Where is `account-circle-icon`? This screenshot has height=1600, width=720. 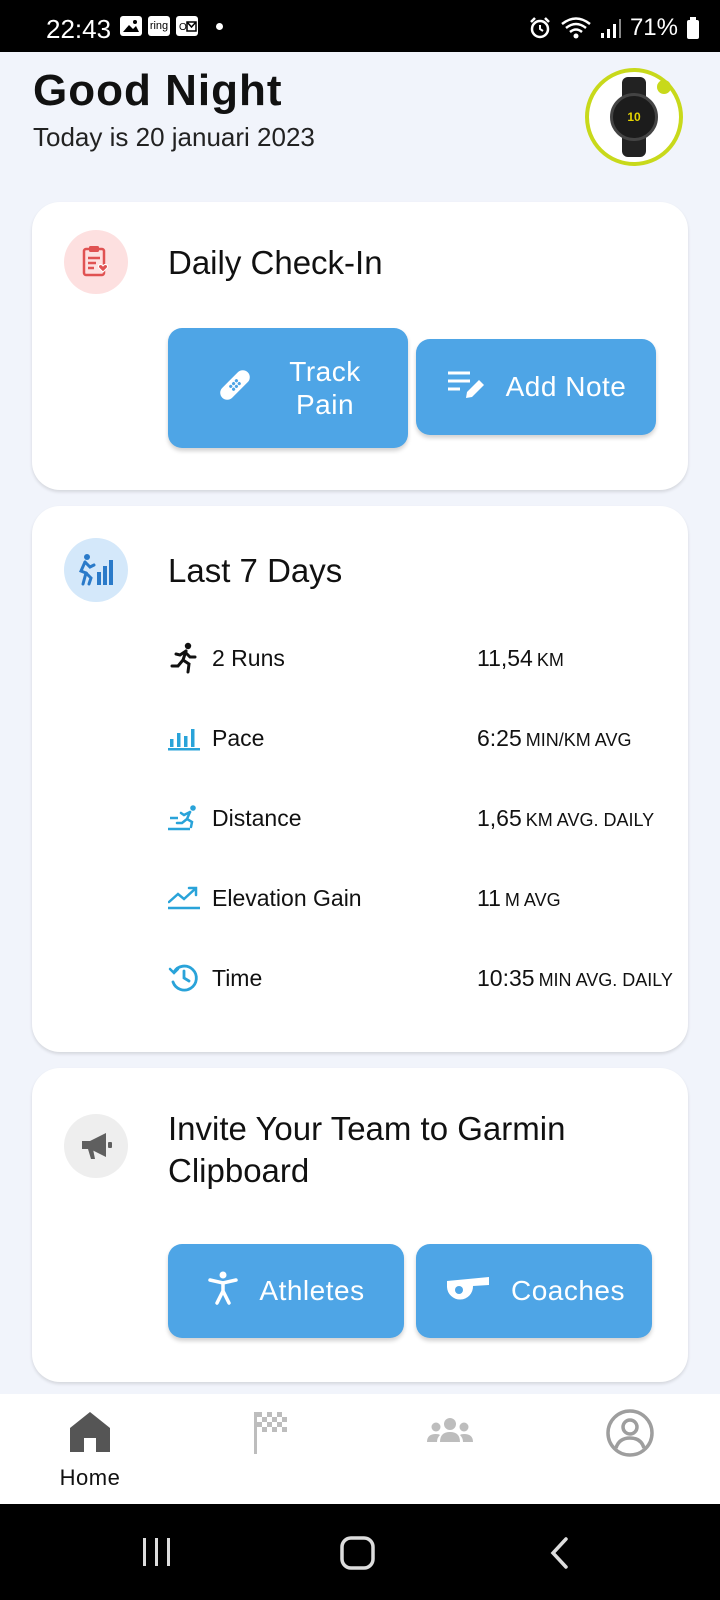 account-circle-icon is located at coordinates (630, 1435).